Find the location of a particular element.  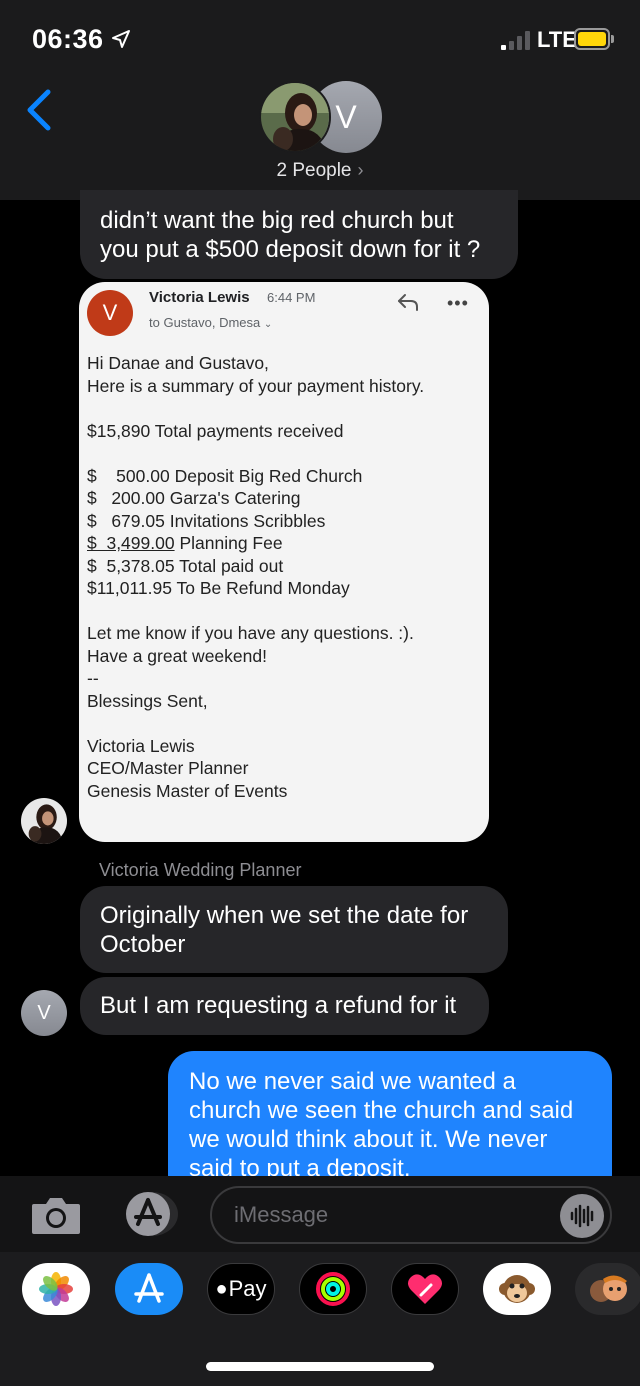

email-line: $ 679.05 Invitations Scribbles is located at coordinates (206, 520).